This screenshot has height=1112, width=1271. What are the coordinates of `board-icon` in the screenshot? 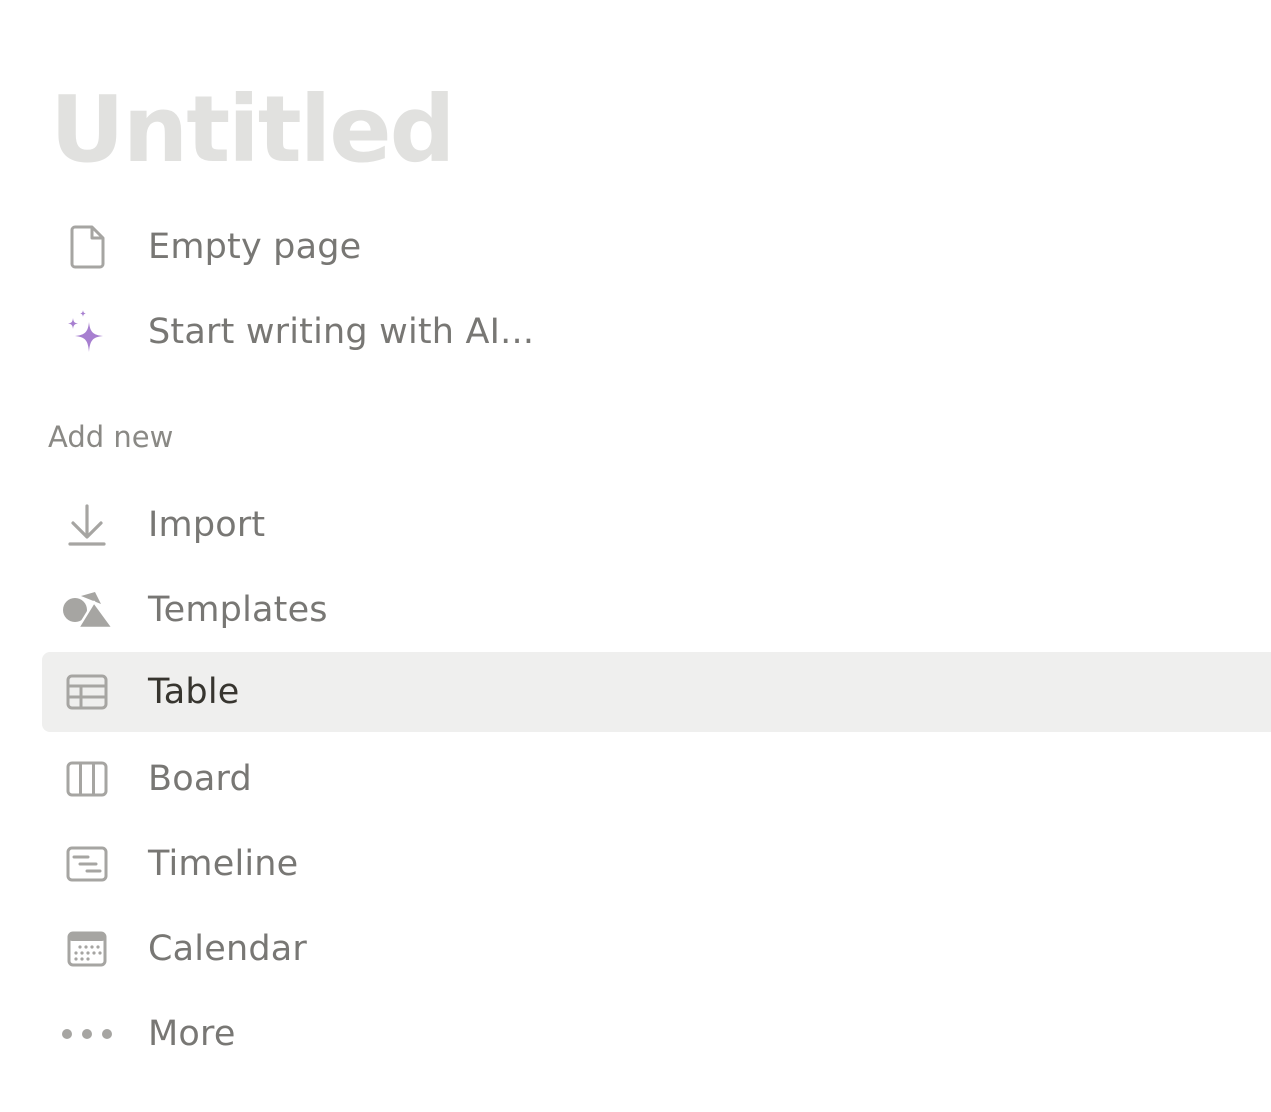 It's located at (87, 779).